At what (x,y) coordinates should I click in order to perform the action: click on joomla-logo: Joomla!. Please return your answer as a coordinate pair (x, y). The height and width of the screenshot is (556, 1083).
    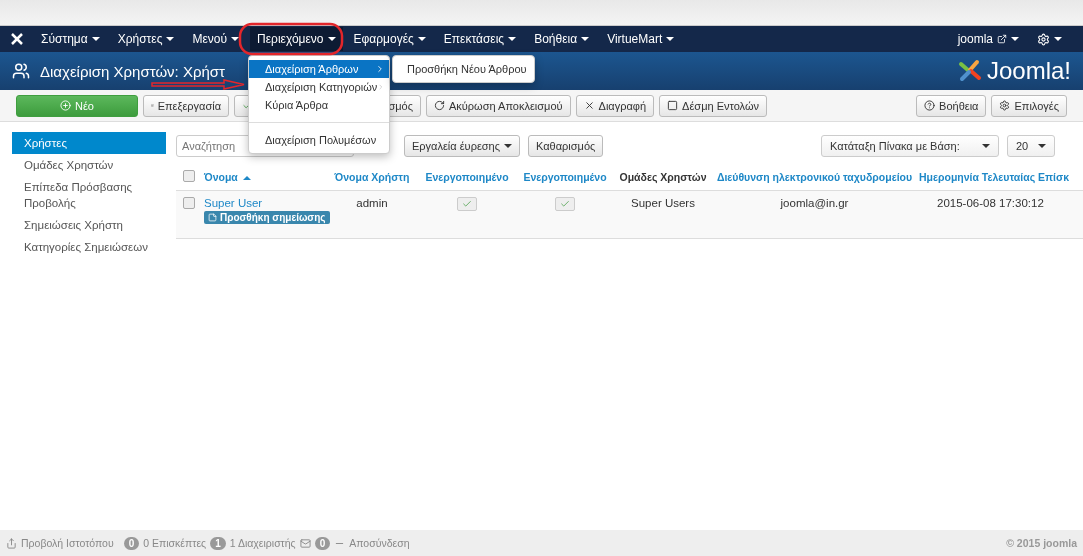
    Looking at the image, I should click on (1013, 71).